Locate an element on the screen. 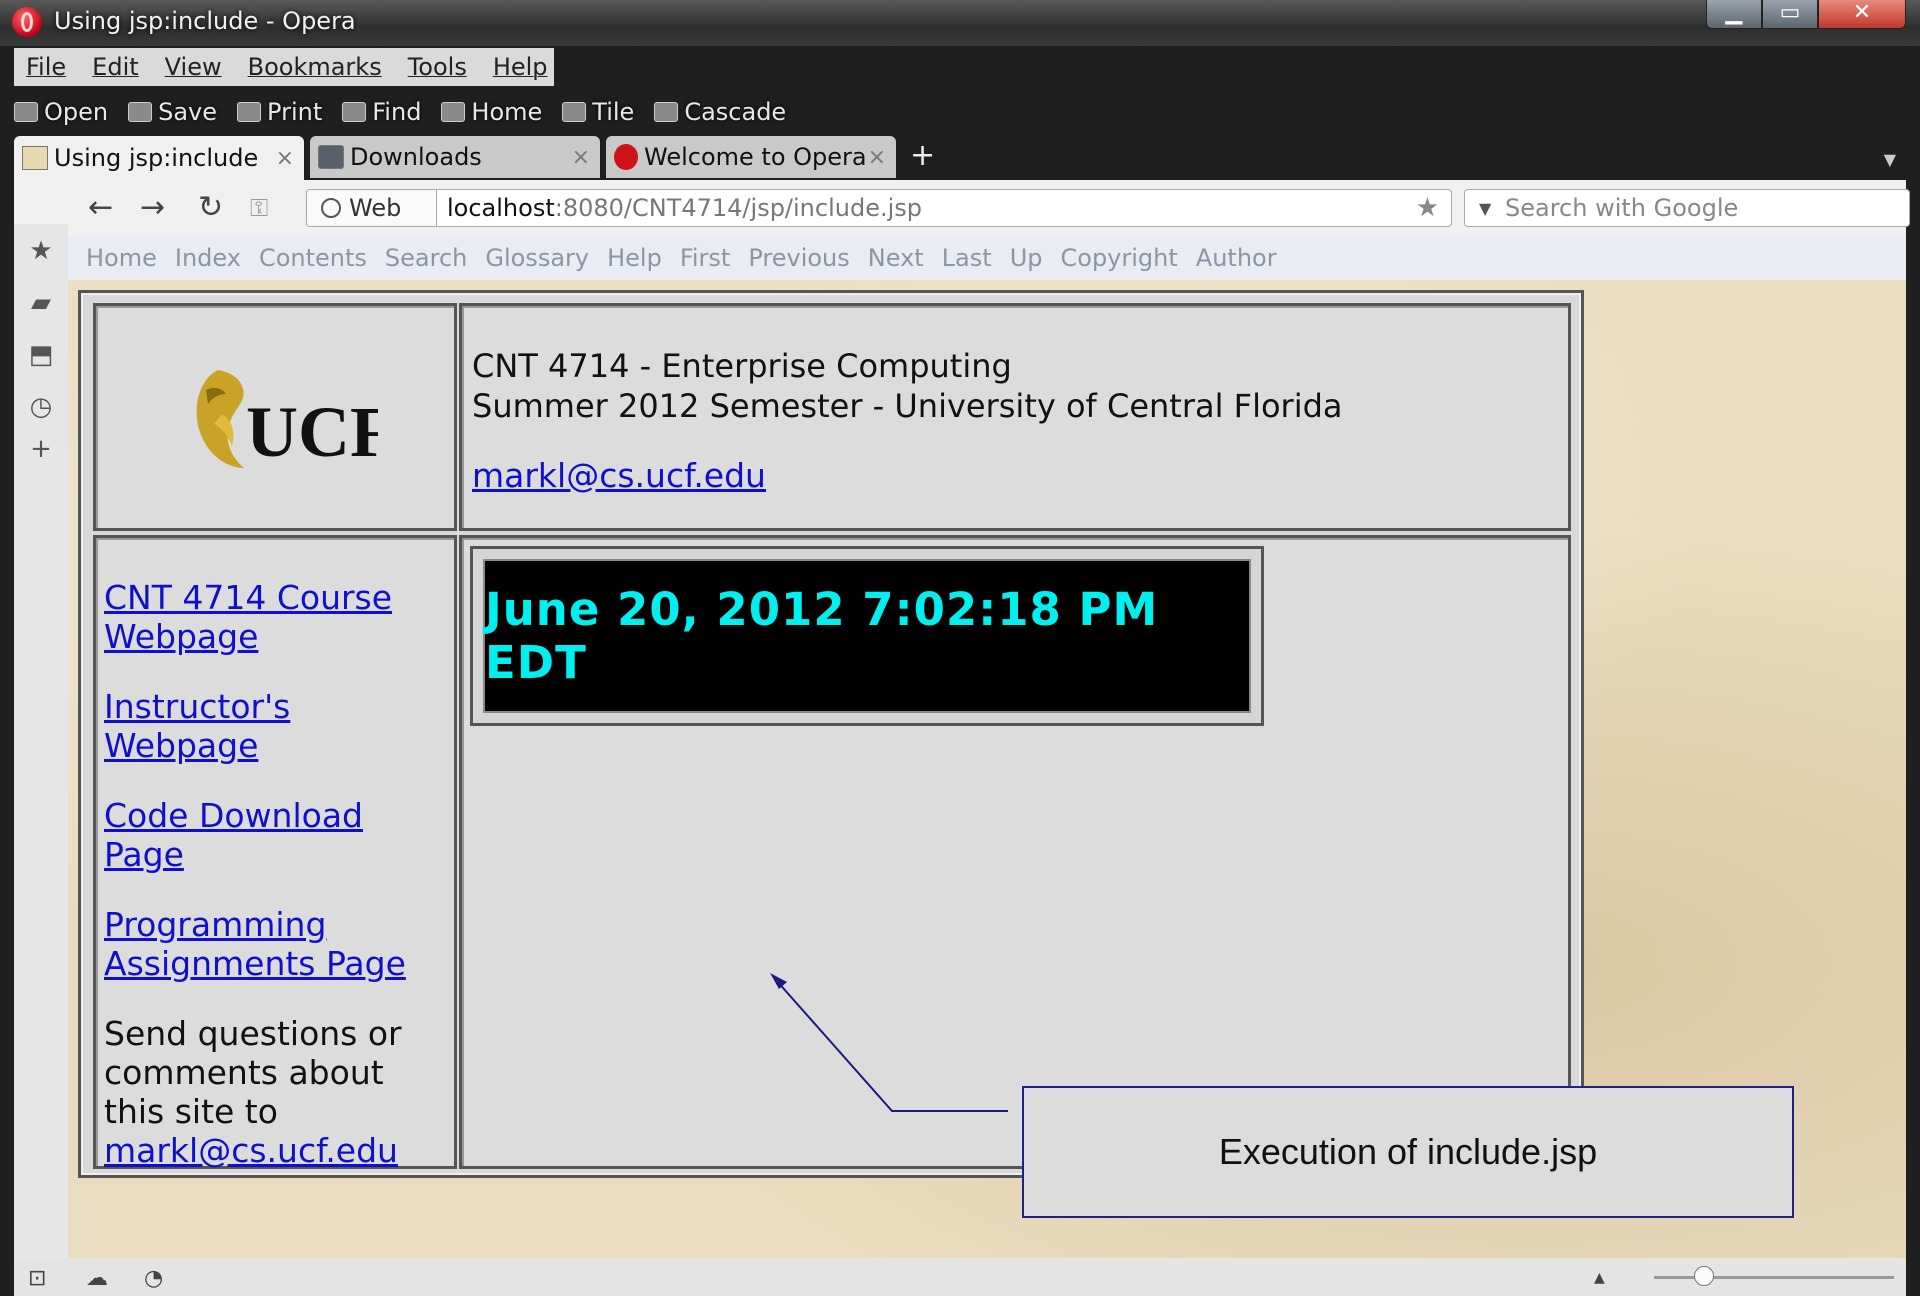  home-icon is located at coordinates (453, 112).